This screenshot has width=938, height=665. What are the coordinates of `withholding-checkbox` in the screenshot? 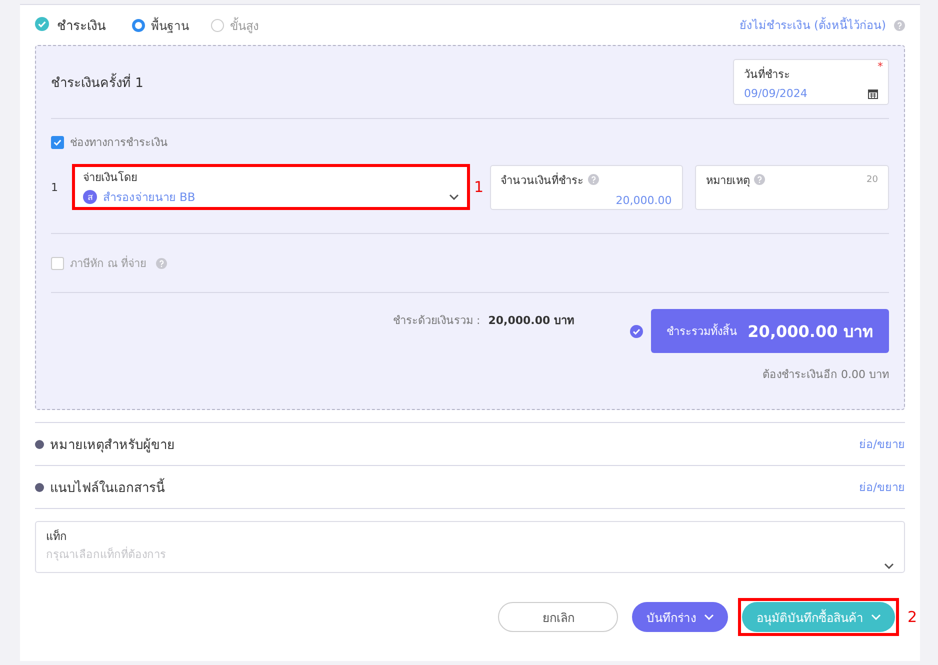 It's located at (57, 263).